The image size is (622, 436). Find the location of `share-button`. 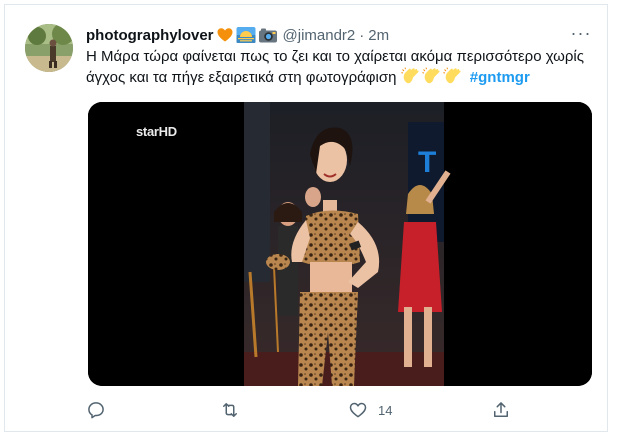

share-button is located at coordinates (506, 410).